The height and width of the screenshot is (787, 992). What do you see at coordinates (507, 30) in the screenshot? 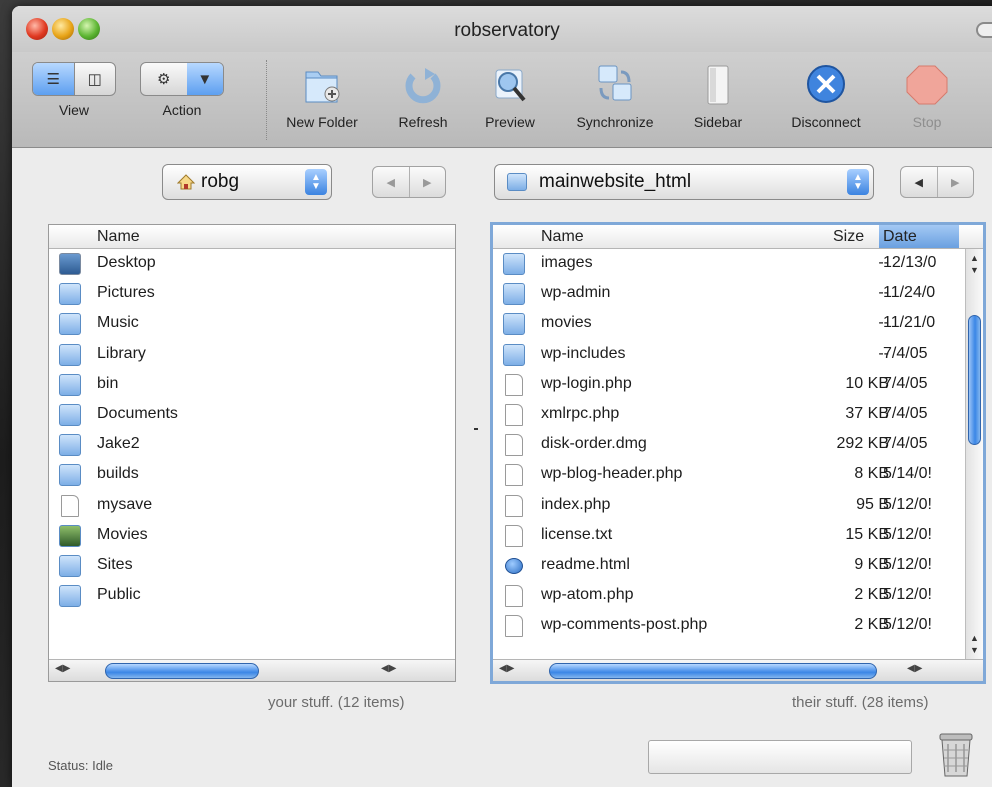
I see `window-title: robservatory` at bounding box center [507, 30].